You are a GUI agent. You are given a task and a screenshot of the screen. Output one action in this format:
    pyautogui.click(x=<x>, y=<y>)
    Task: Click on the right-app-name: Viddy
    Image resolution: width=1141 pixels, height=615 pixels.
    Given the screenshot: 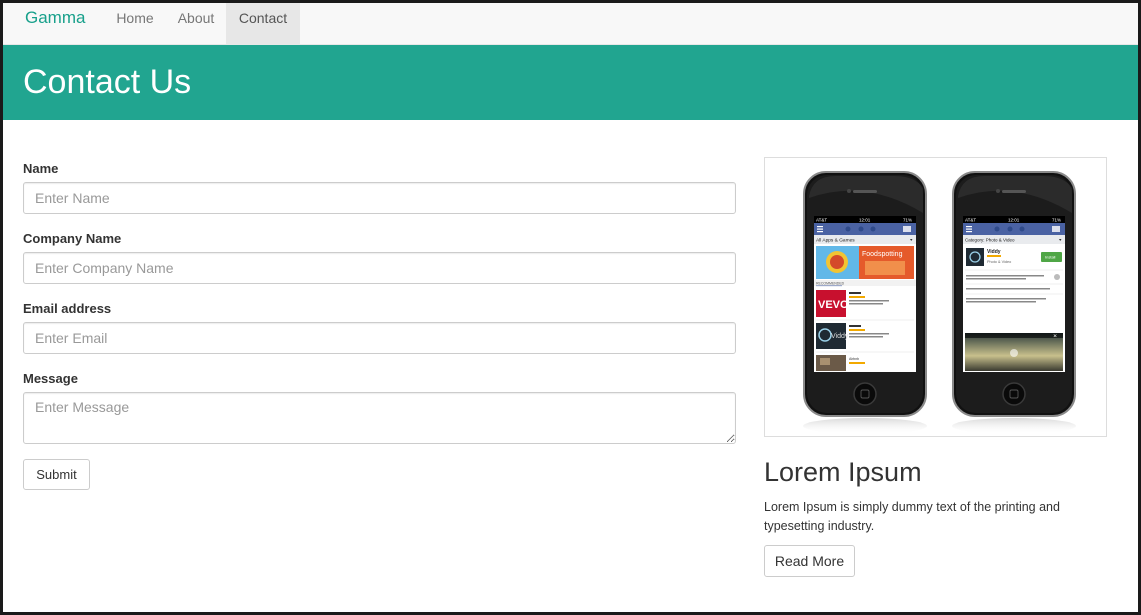 What is the action you would take?
    pyautogui.click(x=994, y=252)
    